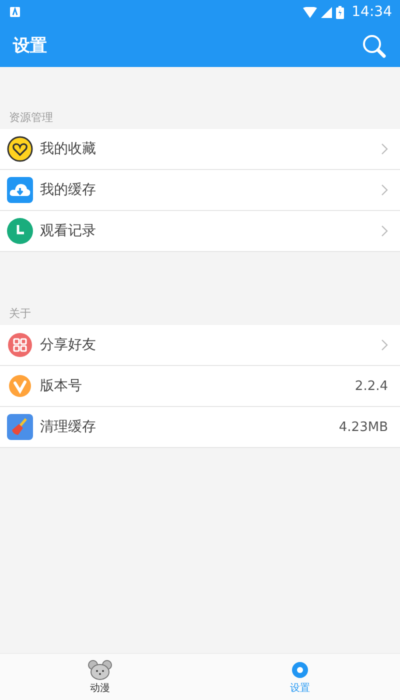 This screenshot has width=400, height=700. What do you see at coordinates (200, 190) in the screenshot?
I see `settings-row: 我的缓存` at bounding box center [200, 190].